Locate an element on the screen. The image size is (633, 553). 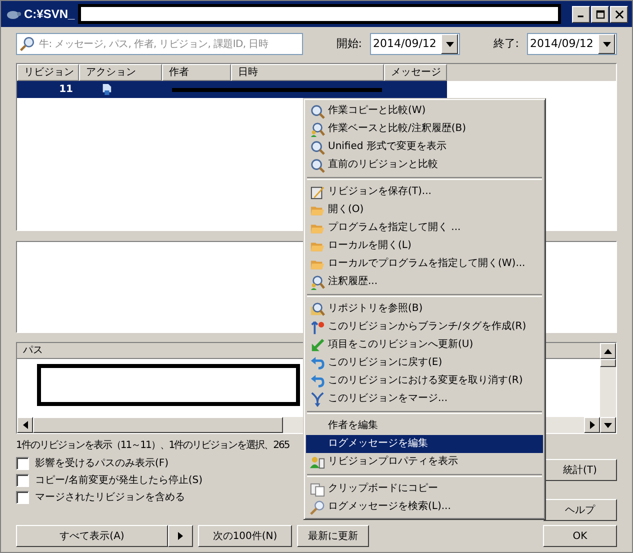
start-label: 開始: is located at coordinates (349, 44).